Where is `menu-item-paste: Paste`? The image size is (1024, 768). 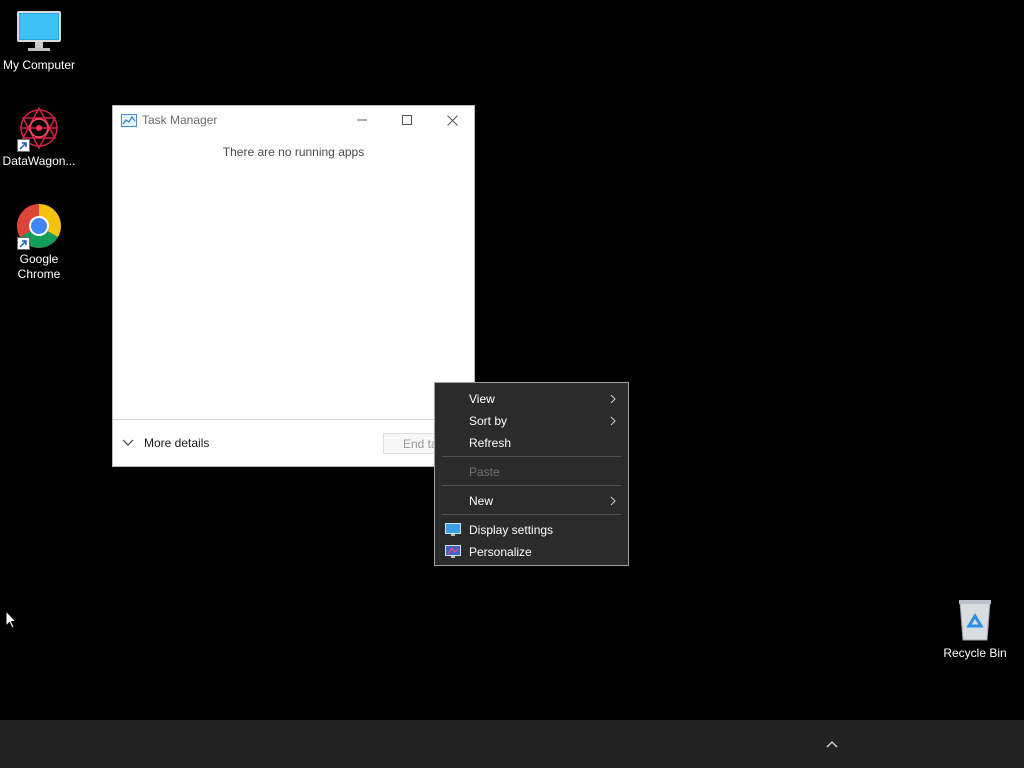
menu-item-paste: Paste is located at coordinates (531, 472).